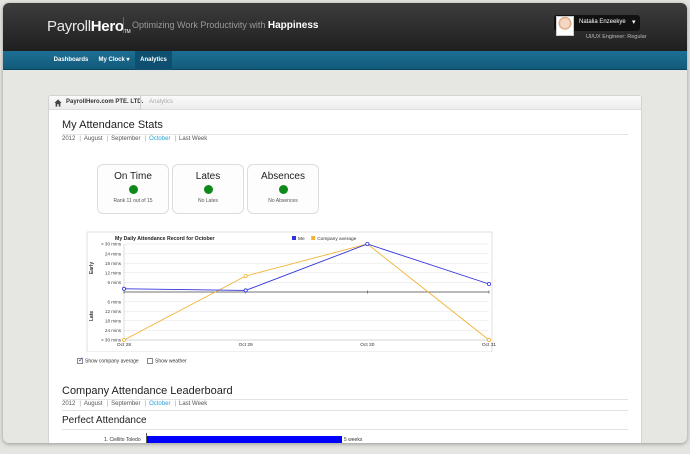 The width and height of the screenshot is (690, 454). Describe the element at coordinates (125, 404) in the screenshot. I see `leaderboard-filter-september: September` at that location.